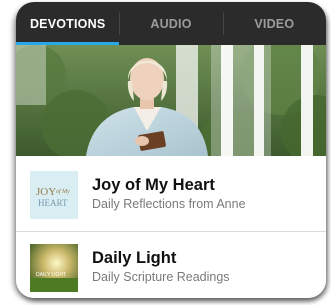  Describe the element at coordinates (53, 203) in the screenshot. I see `thumb-heart-word: HEART` at that location.